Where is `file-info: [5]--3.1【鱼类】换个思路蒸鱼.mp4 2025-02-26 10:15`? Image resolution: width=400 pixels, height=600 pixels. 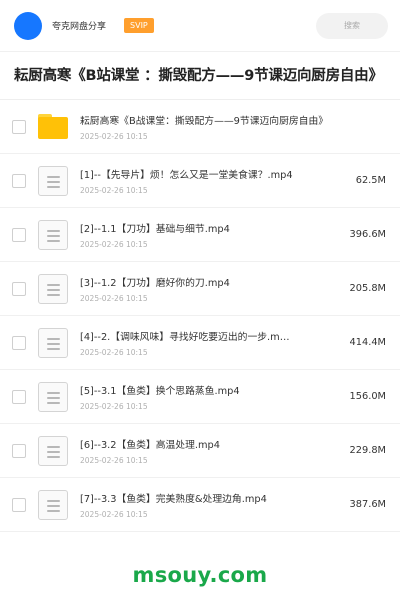 file-info: [5]--3.1【鱼类】换个思路蒸鱼.mp4 2025-02-26 10:15 is located at coordinates (207, 397).